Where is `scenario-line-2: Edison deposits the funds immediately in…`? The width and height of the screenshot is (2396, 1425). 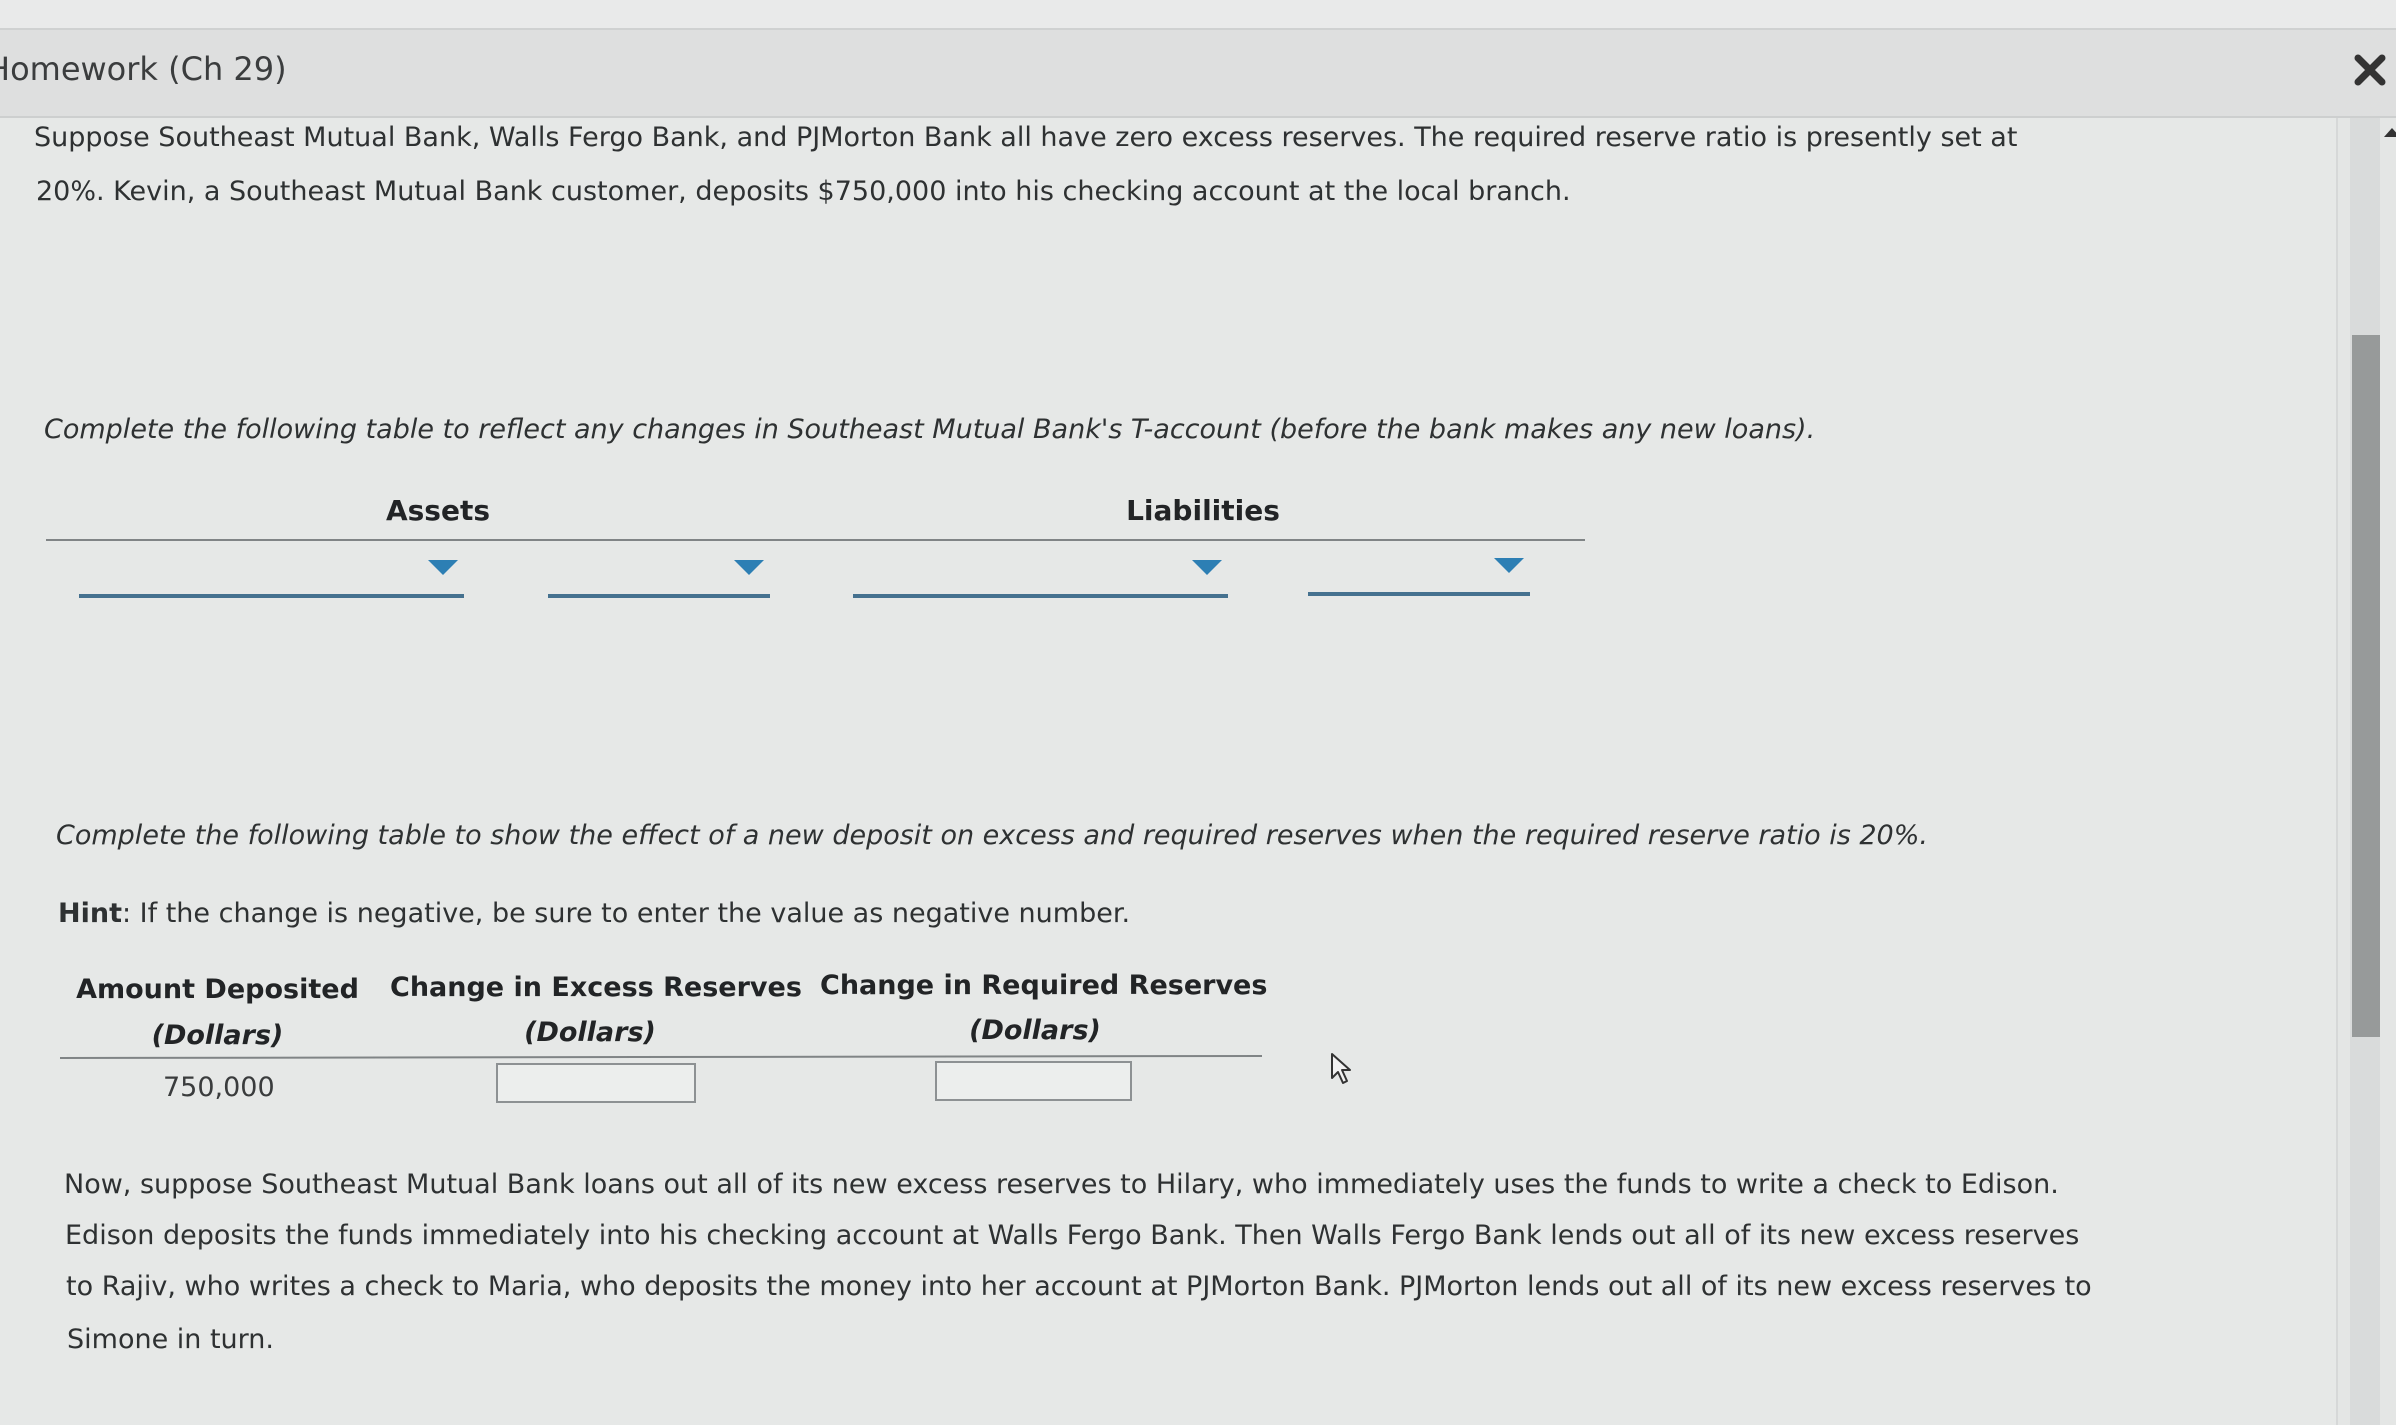
scenario-line-2: Edison deposits the funds immediately in… is located at coordinates (1072, 1235).